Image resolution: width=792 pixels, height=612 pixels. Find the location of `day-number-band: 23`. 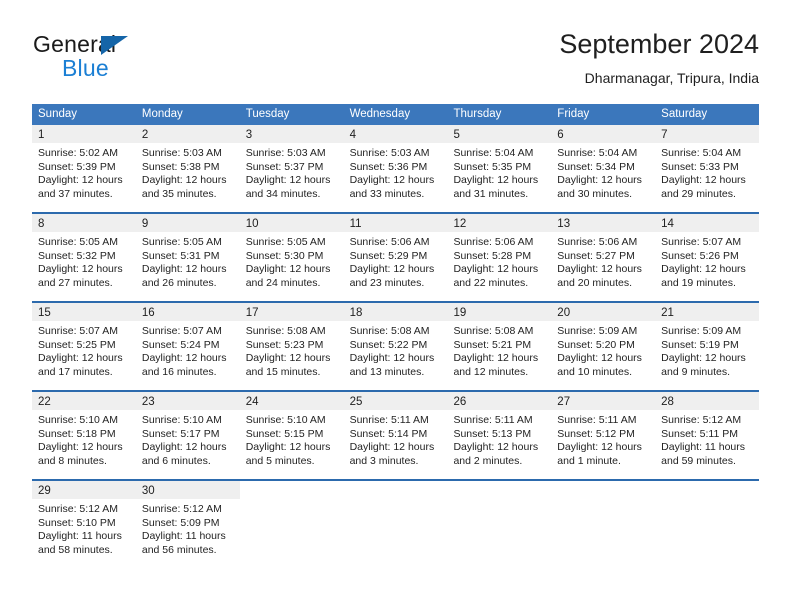

day-number-band: 23 is located at coordinates (187, 401).